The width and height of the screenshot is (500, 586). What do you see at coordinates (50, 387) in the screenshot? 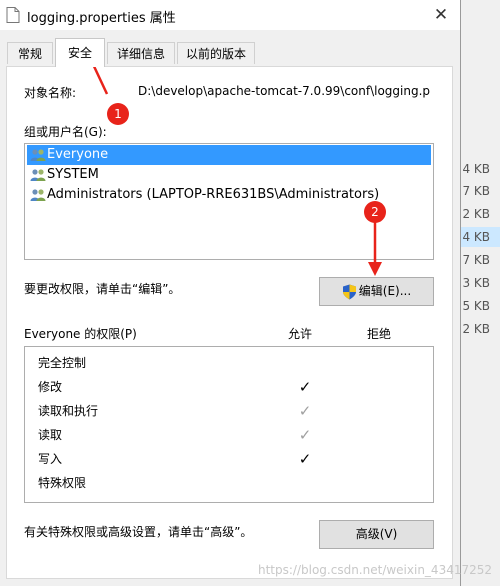
I see `permission-name: 修改` at bounding box center [50, 387].